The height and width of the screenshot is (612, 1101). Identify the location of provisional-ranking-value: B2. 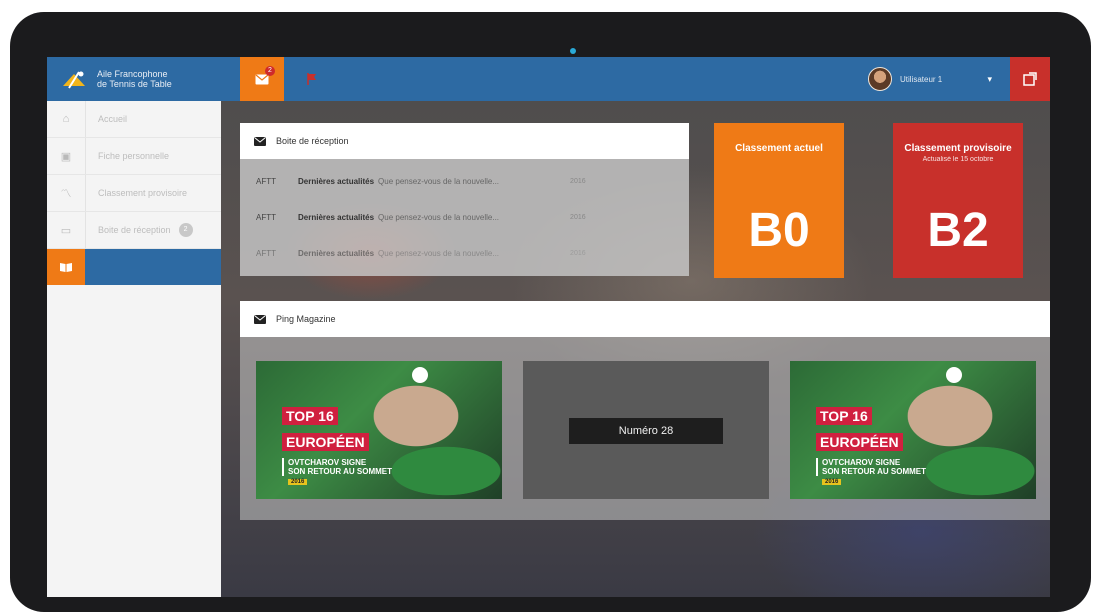
(958, 230).